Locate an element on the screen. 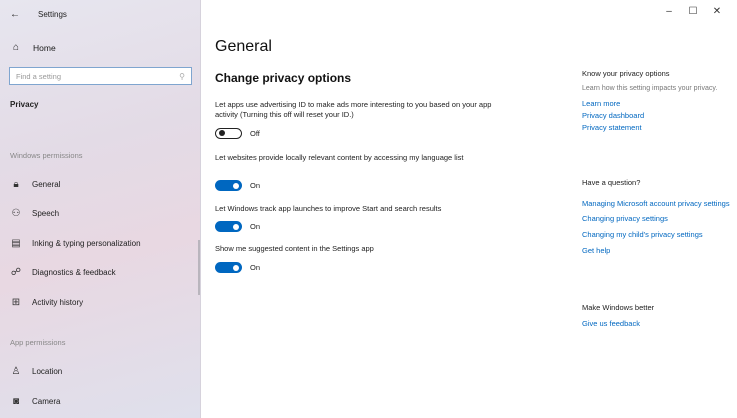 The image size is (737, 418). child-privacy-settings-link: Changing my child's privacy settings is located at coordinates (657, 235).